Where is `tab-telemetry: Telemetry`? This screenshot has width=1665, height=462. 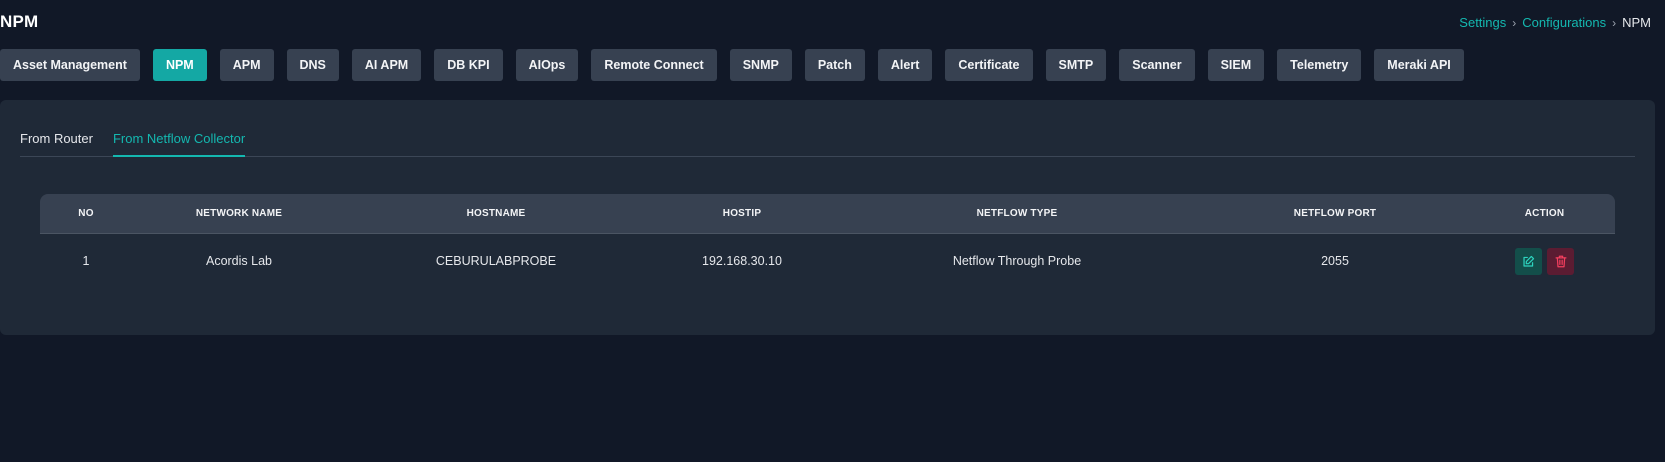 tab-telemetry: Telemetry is located at coordinates (1319, 65).